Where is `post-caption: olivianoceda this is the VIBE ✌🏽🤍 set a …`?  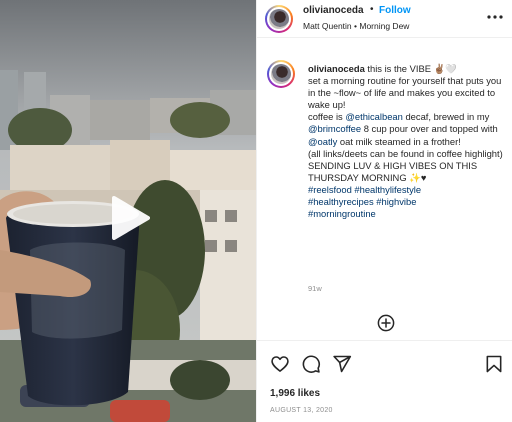
post-caption: olivianoceda this is the VIBE ✌🏽🤍 set a … is located at coordinates (408, 141).